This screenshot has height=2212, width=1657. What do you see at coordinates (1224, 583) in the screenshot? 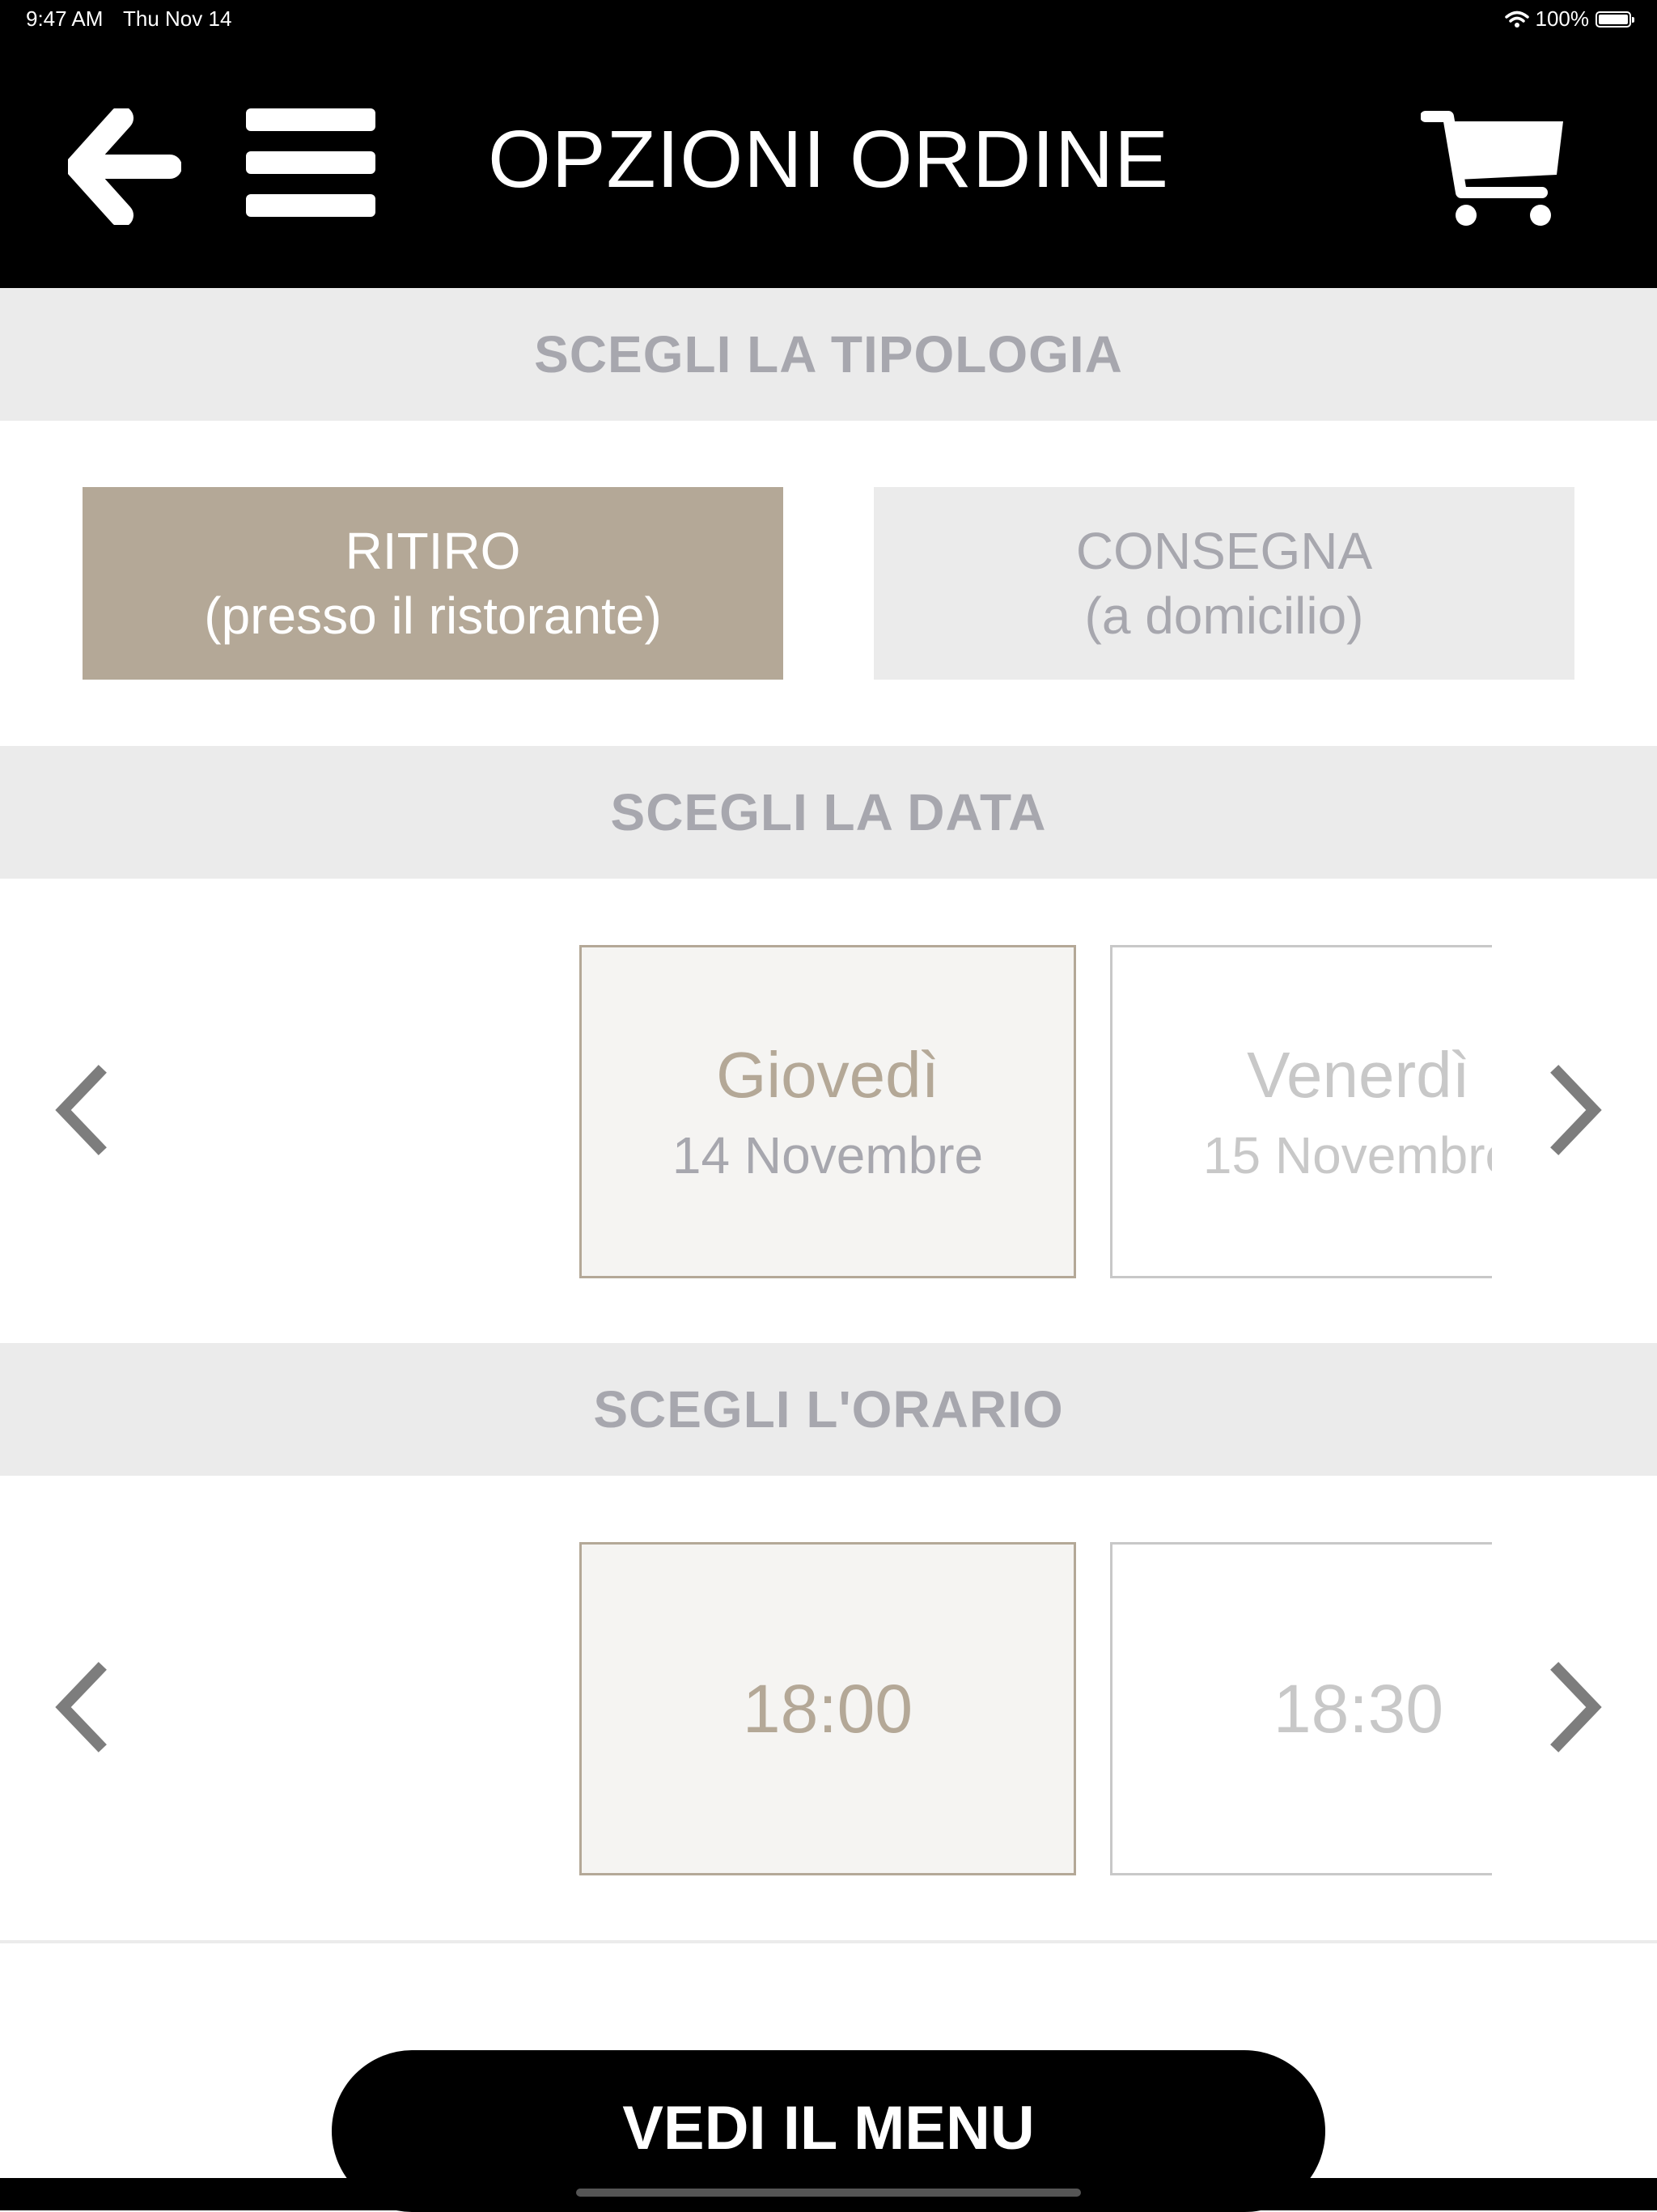
I see `type-option-delivery: CONSEGNA (a domicilio)` at bounding box center [1224, 583].